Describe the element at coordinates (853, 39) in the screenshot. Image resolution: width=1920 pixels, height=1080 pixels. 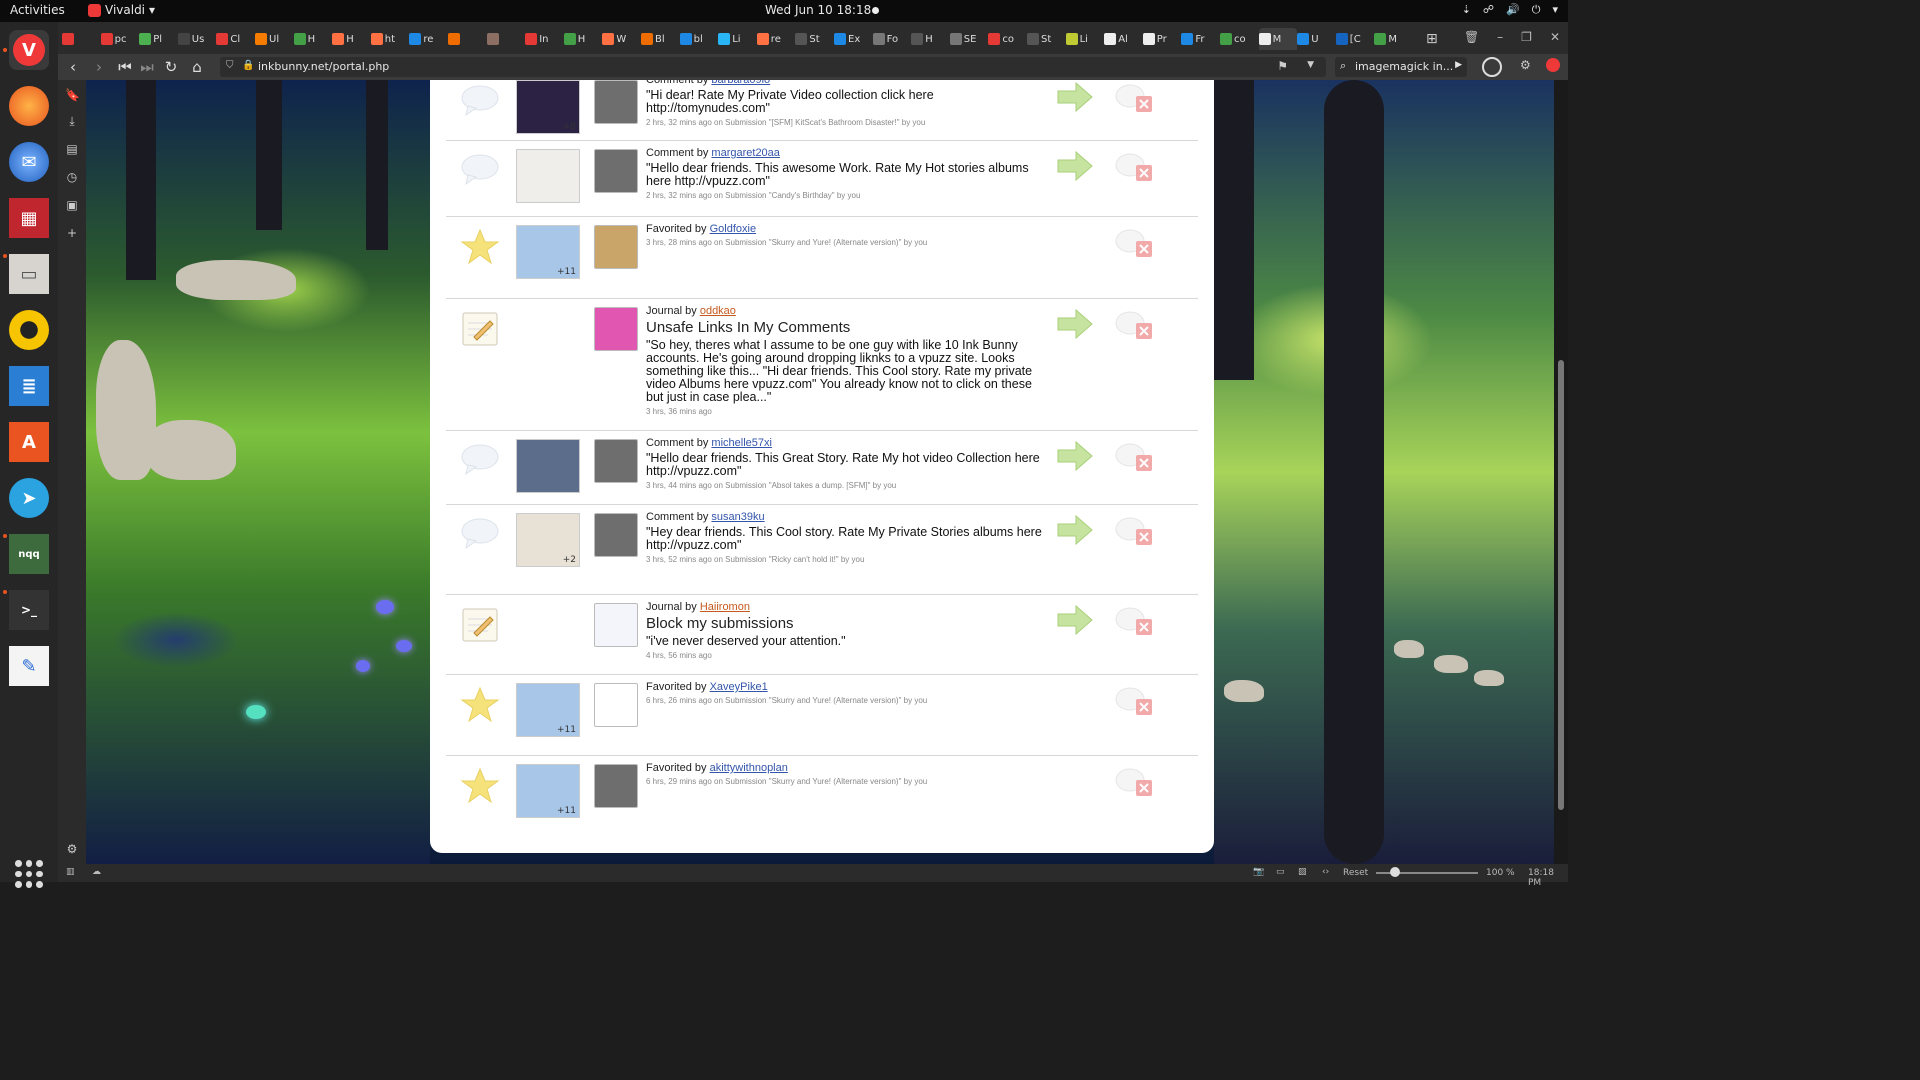
I see `browser-tab: Ex` at that location.